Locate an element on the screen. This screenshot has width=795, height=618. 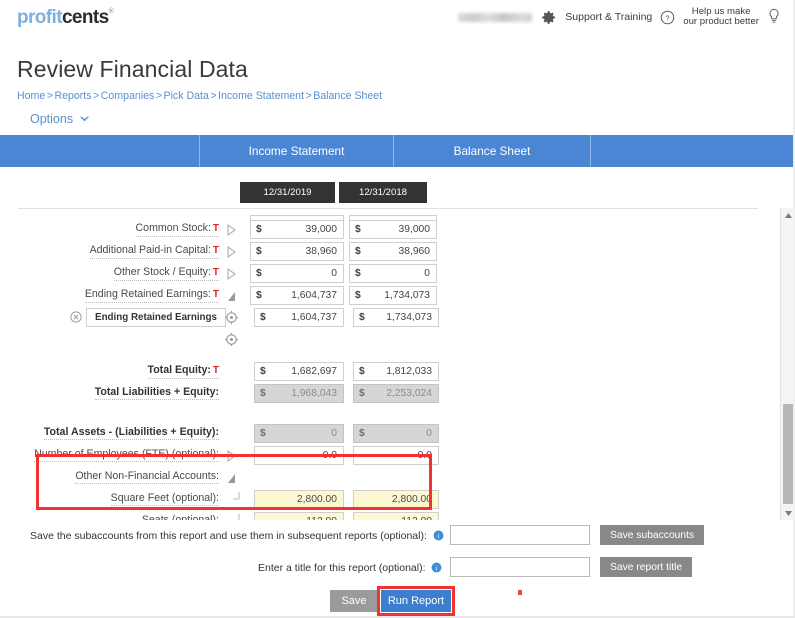
help-line-2: our product better is located at coordinates (721, 21).